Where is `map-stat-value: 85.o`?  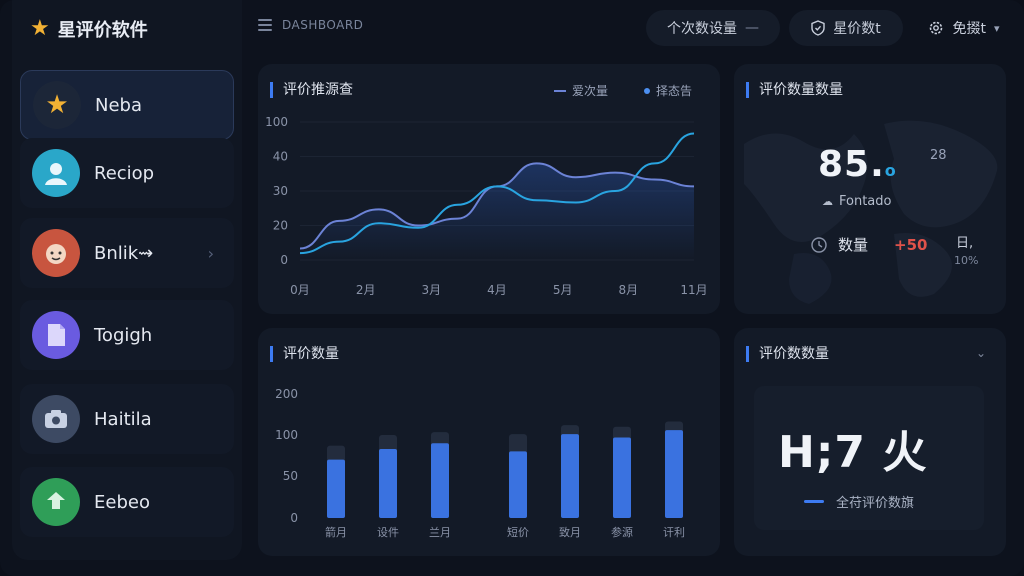 map-stat-value: 85.o is located at coordinates (857, 164).